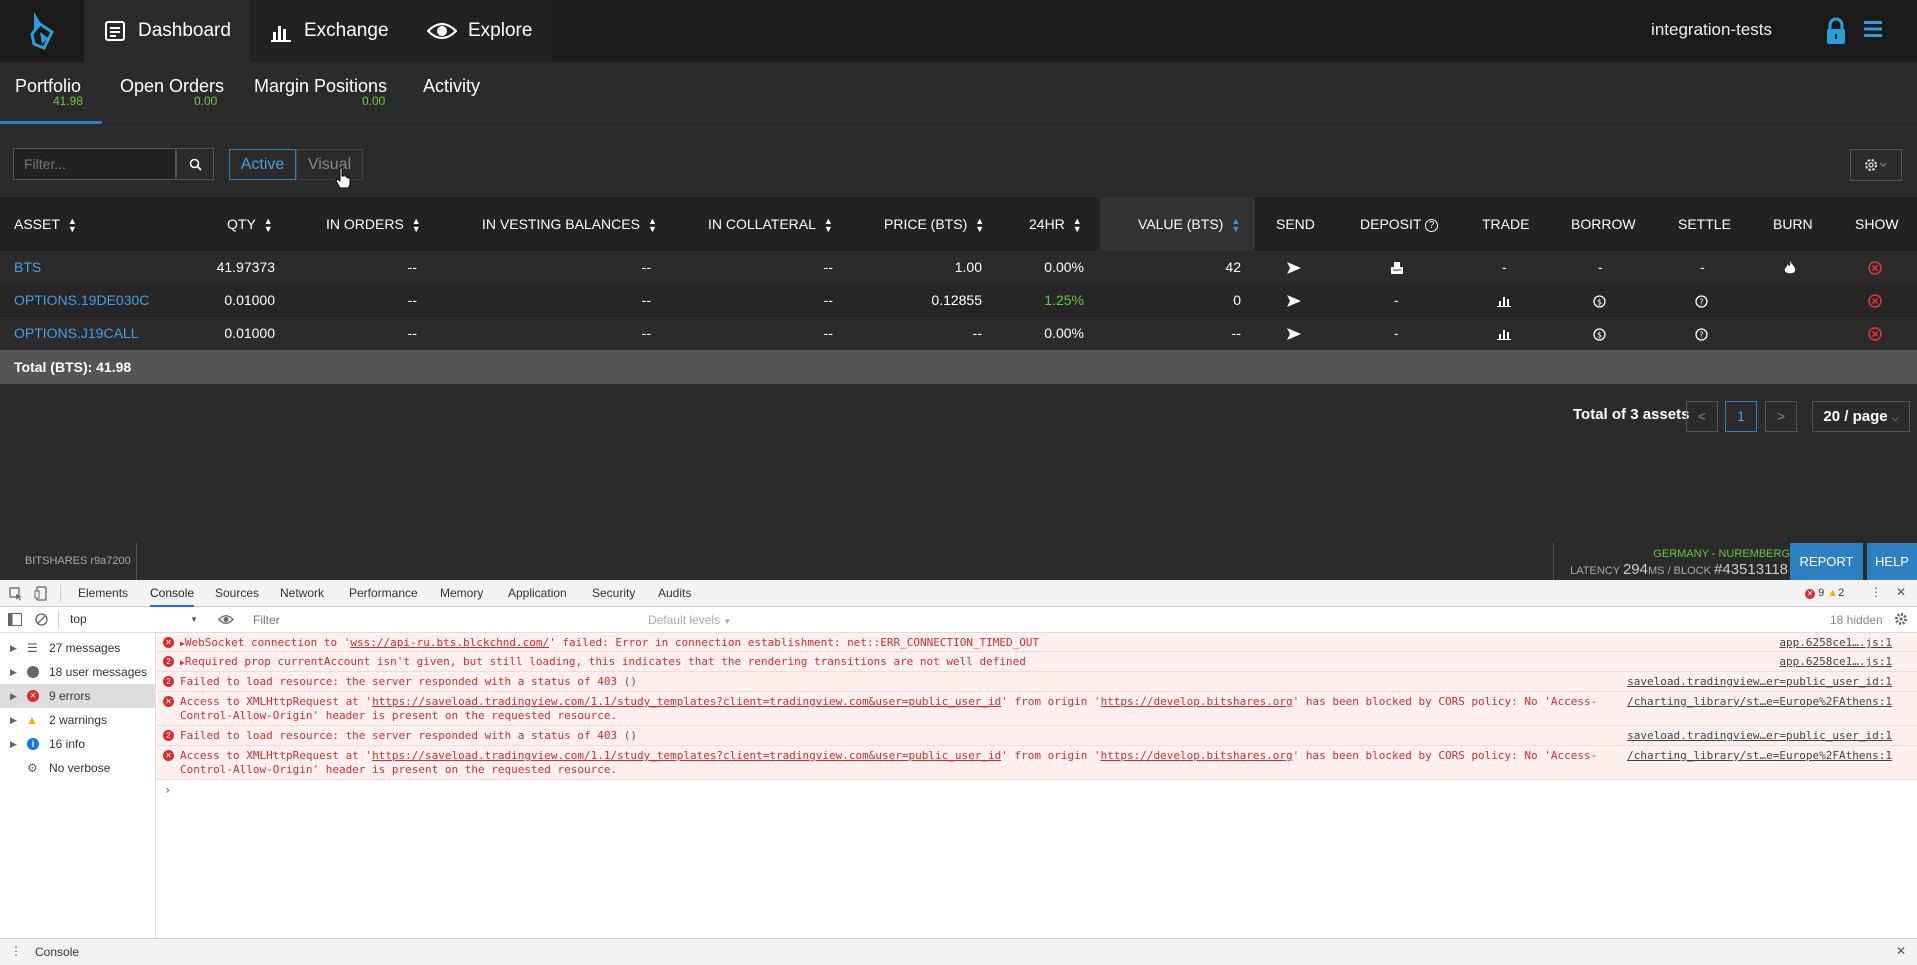 Image resolution: width=1917 pixels, height=965 pixels. Describe the element at coordinates (13, 744) in the screenshot. I see `expand-arrow-icon: ▶` at that location.